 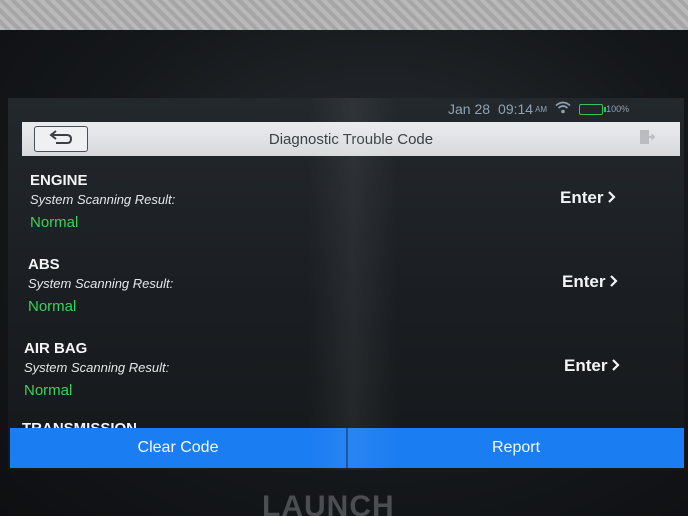 I want to click on title-bar: Diagnostic Trouble Code, so click(x=351, y=139).